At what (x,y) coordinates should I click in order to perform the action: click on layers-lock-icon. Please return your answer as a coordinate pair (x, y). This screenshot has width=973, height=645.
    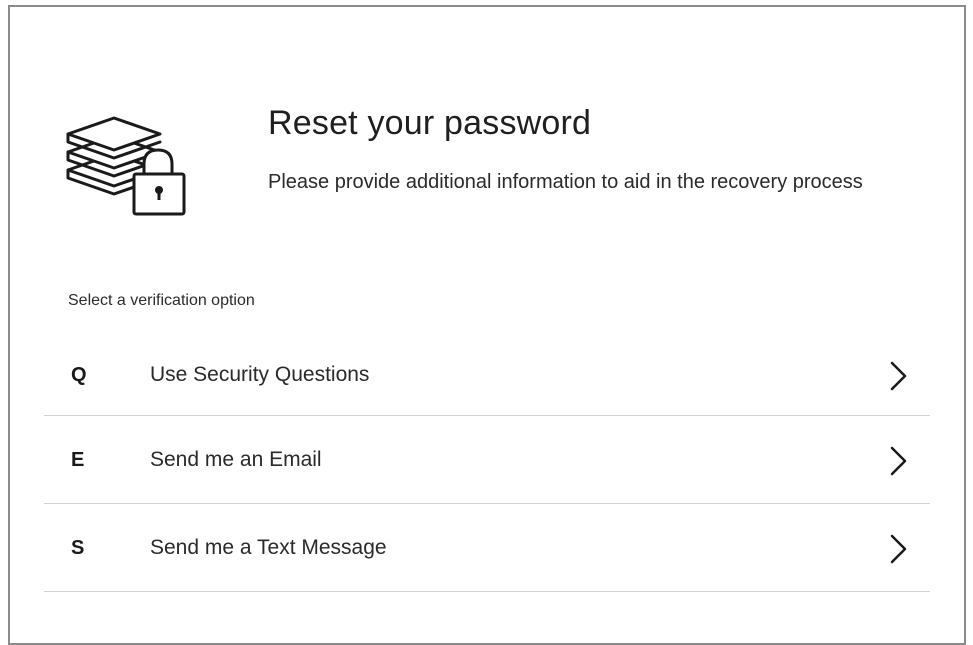
    Looking at the image, I should click on (126, 165).